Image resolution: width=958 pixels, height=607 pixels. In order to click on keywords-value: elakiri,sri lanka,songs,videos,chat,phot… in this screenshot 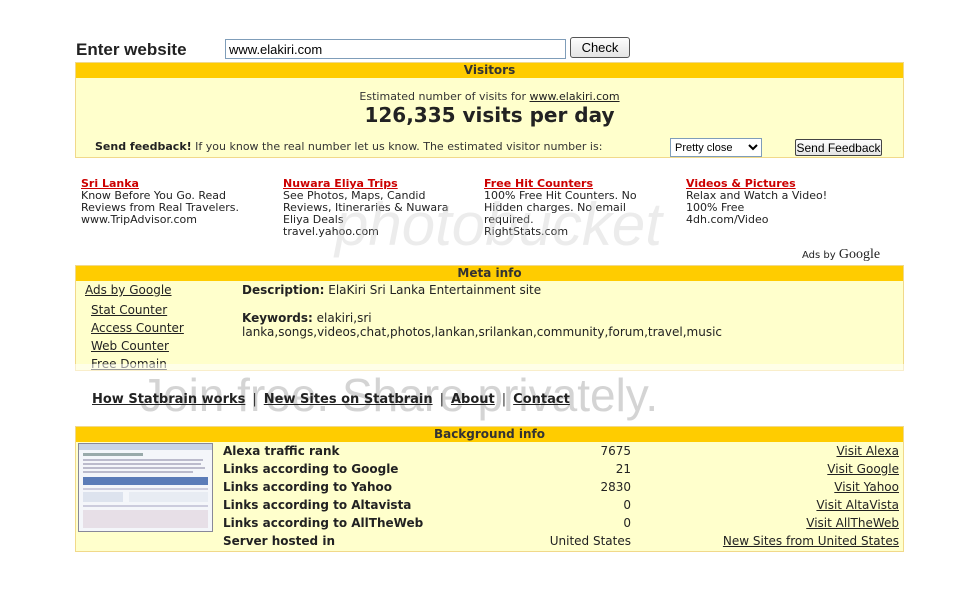, I will do `click(482, 325)`.